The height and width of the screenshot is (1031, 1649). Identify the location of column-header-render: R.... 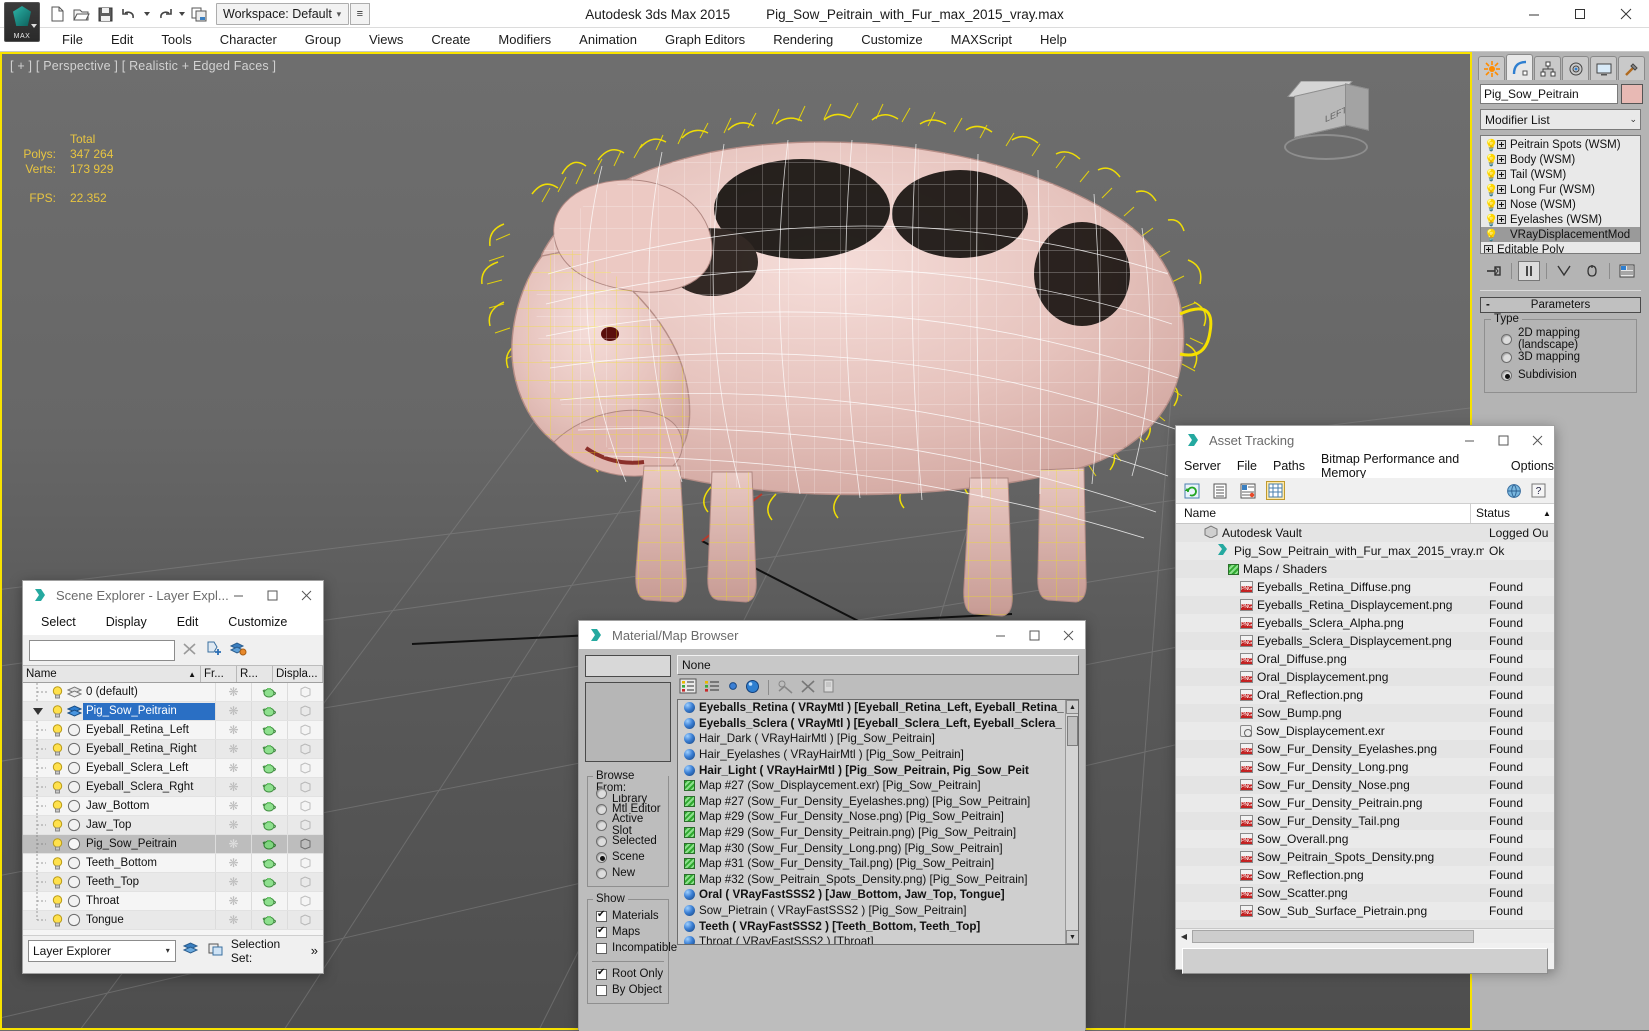
(255, 674).